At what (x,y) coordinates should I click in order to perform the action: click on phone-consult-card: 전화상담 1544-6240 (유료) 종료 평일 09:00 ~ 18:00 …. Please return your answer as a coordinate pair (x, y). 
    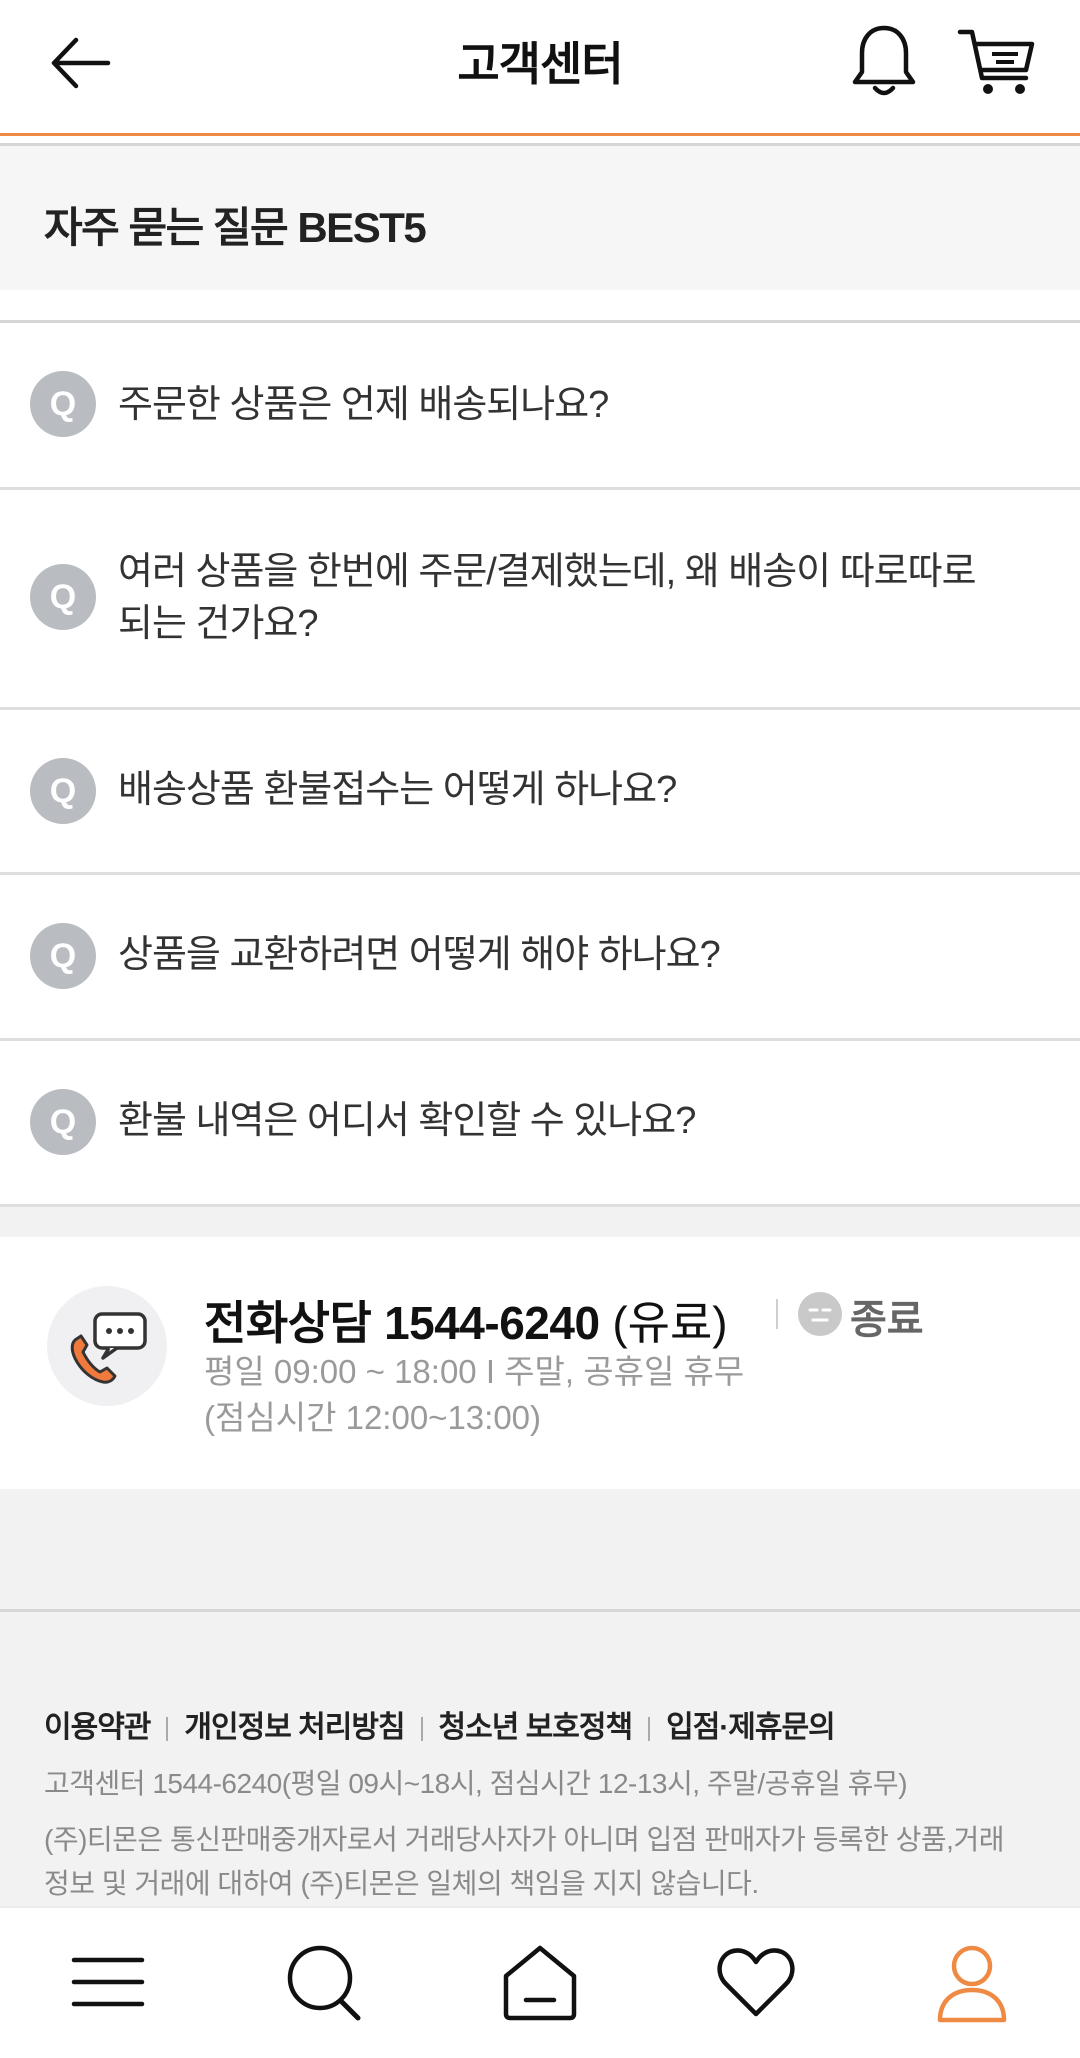
    Looking at the image, I should click on (540, 1363).